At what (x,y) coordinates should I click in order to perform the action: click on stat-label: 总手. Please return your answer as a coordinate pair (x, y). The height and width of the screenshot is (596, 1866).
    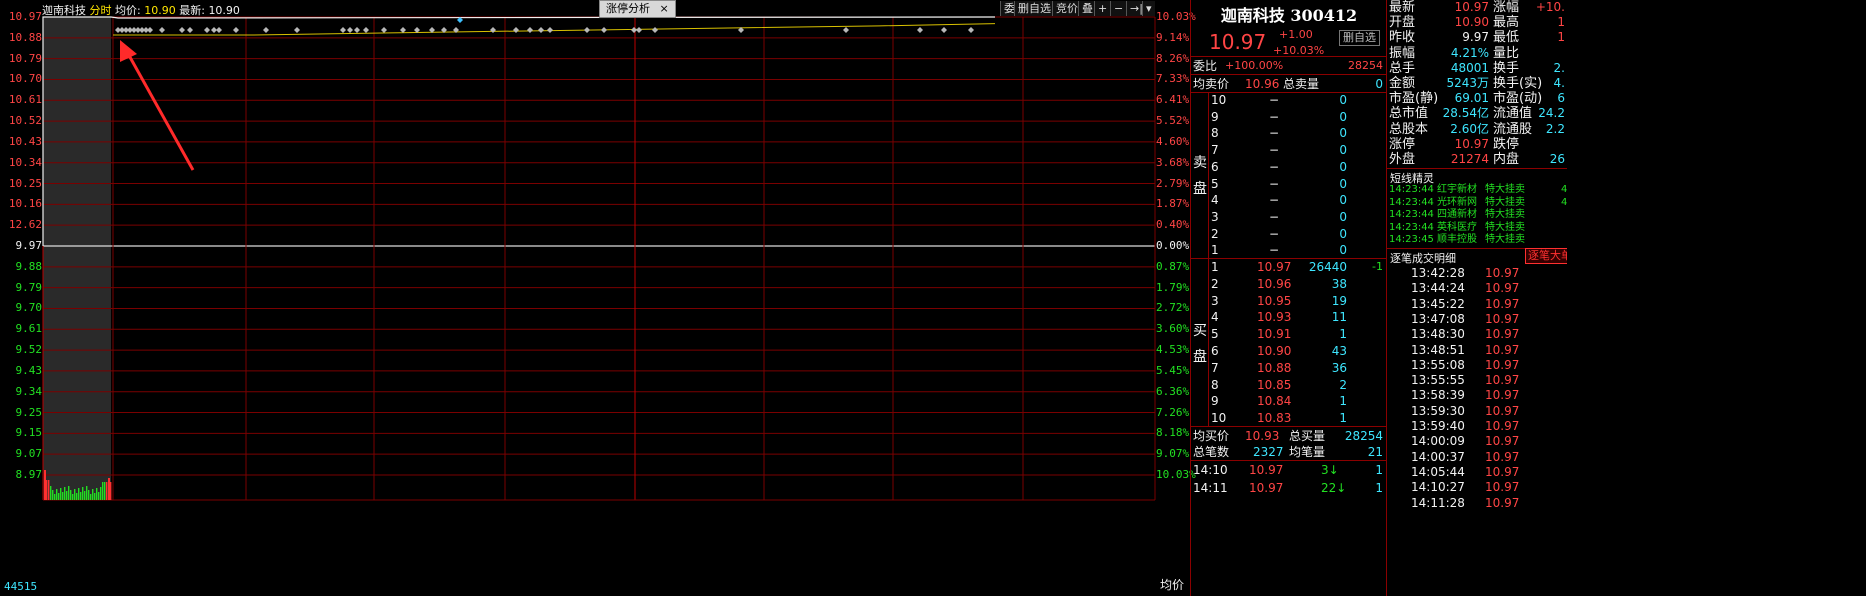
    Looking at the image, I should click on (1402, 68).